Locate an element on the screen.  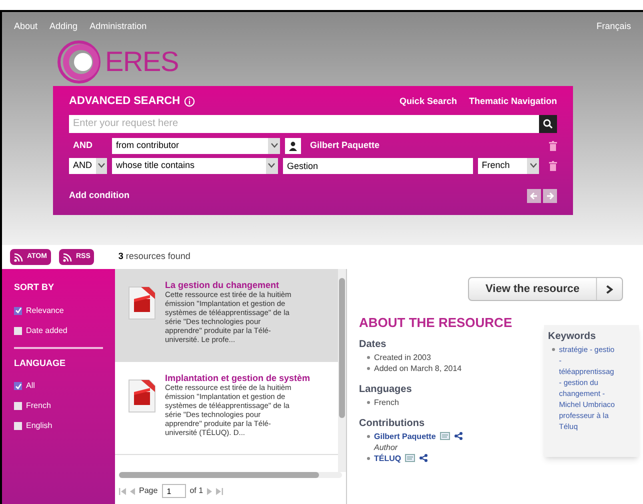
detail-heading: Contributions is located at coordinates (392, 423).